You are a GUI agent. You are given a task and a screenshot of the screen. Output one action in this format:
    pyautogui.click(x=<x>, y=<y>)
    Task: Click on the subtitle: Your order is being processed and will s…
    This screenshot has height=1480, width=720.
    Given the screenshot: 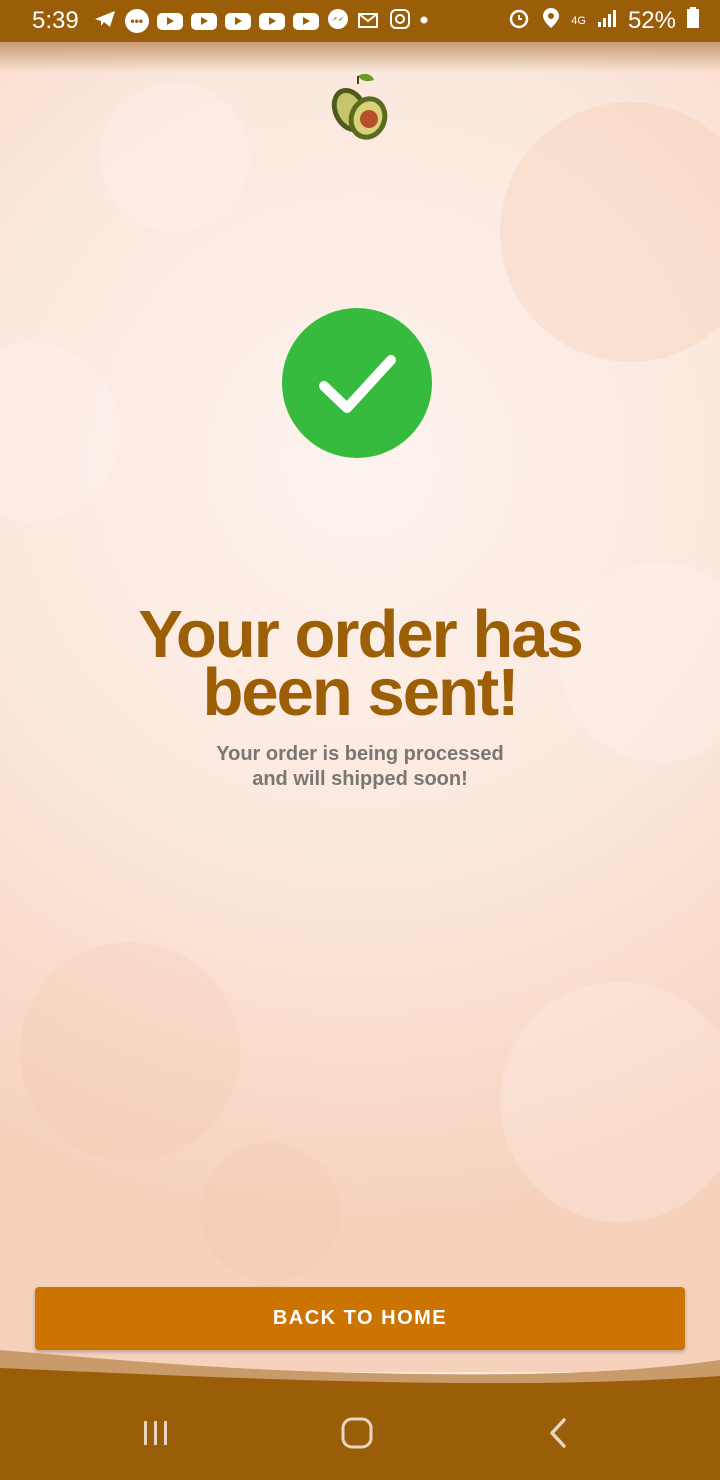 What is the action you would take?
    pyautogui.click(x=360, y=767)
    